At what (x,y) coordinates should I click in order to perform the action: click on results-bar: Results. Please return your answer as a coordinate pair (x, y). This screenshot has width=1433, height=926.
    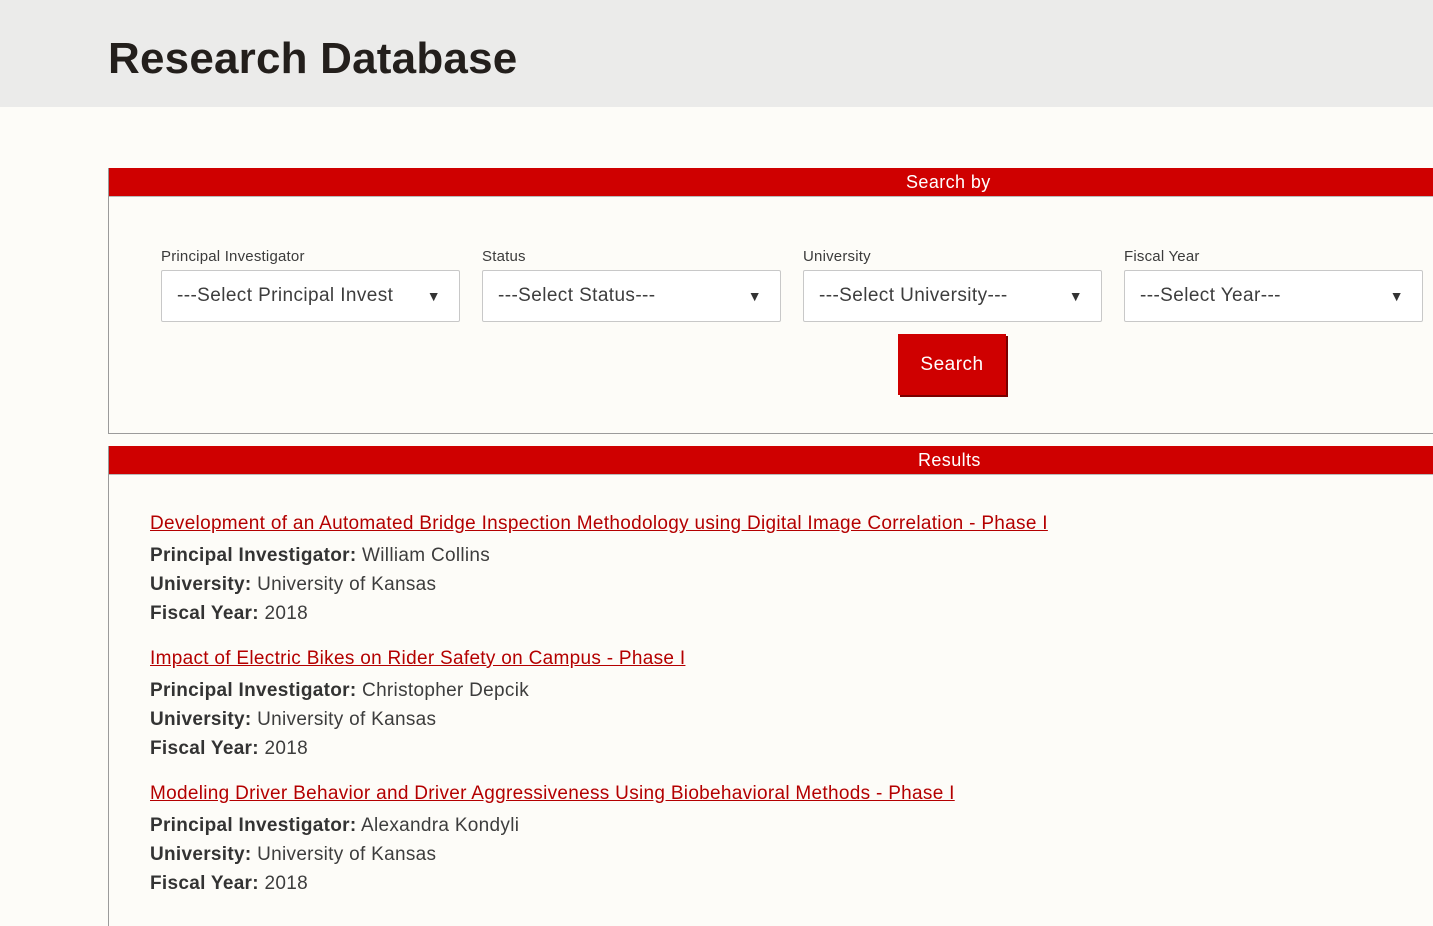
    Looking at the image, I should click on (771, 460).